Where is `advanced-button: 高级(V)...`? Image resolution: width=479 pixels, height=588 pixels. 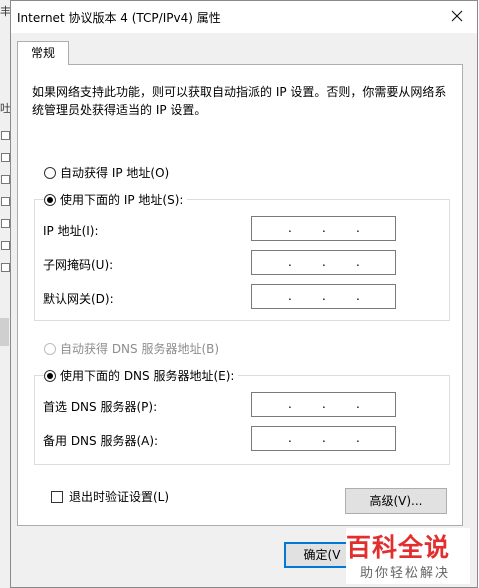 advanced-button: 高级(V)... is located at coordinates (396, 501).